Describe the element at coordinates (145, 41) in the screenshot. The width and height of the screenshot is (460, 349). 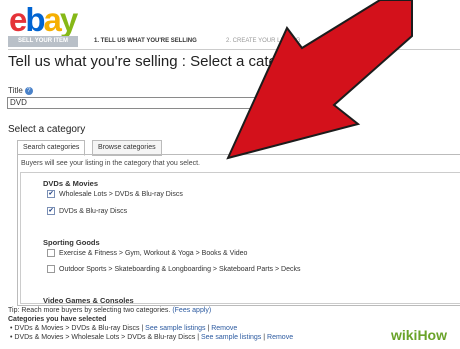
I see `step-tell-us: 1. TELL US WHAT YOU'RE SELLING` at that location.